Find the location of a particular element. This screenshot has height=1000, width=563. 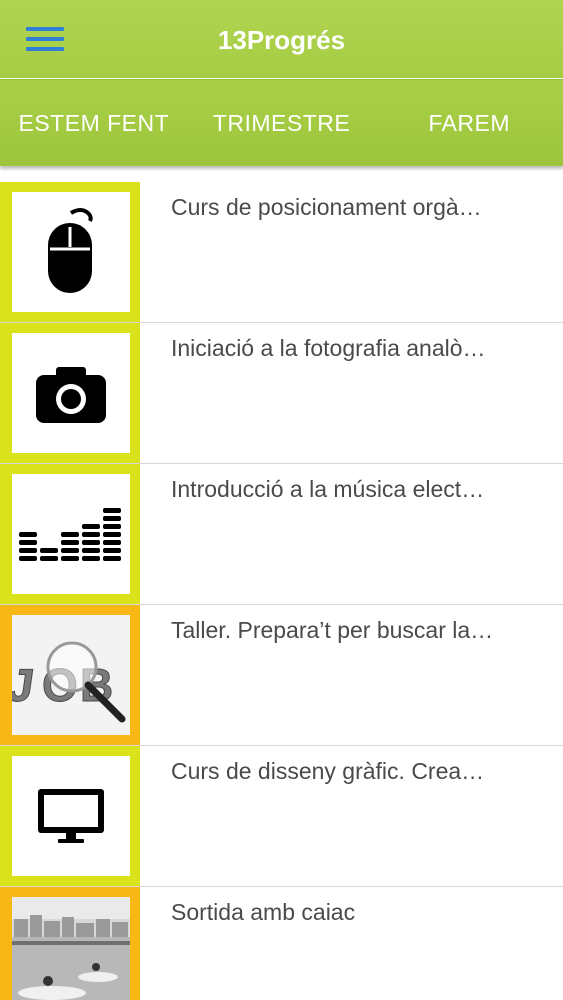

tab-bar: ESTEM FENT TRIMESTRE FAREM is located at coordinates (281, 122).